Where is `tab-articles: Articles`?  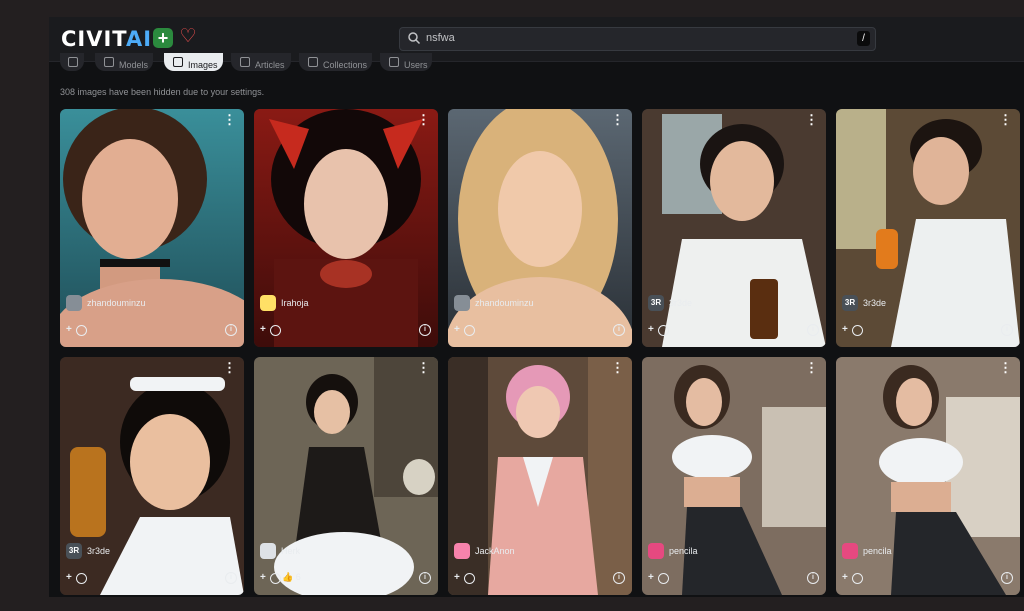
tab-articles: Articles is located at coordinates (261, 62).